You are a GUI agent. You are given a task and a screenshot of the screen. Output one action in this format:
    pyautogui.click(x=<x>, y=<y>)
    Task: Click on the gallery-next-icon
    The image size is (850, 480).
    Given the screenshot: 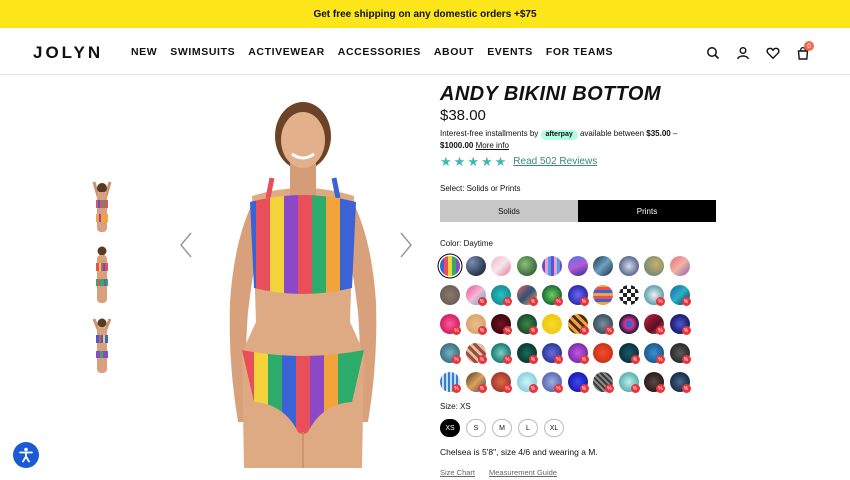 What is the action you would take?
    pyautogui.click(x=406, y=245)
    